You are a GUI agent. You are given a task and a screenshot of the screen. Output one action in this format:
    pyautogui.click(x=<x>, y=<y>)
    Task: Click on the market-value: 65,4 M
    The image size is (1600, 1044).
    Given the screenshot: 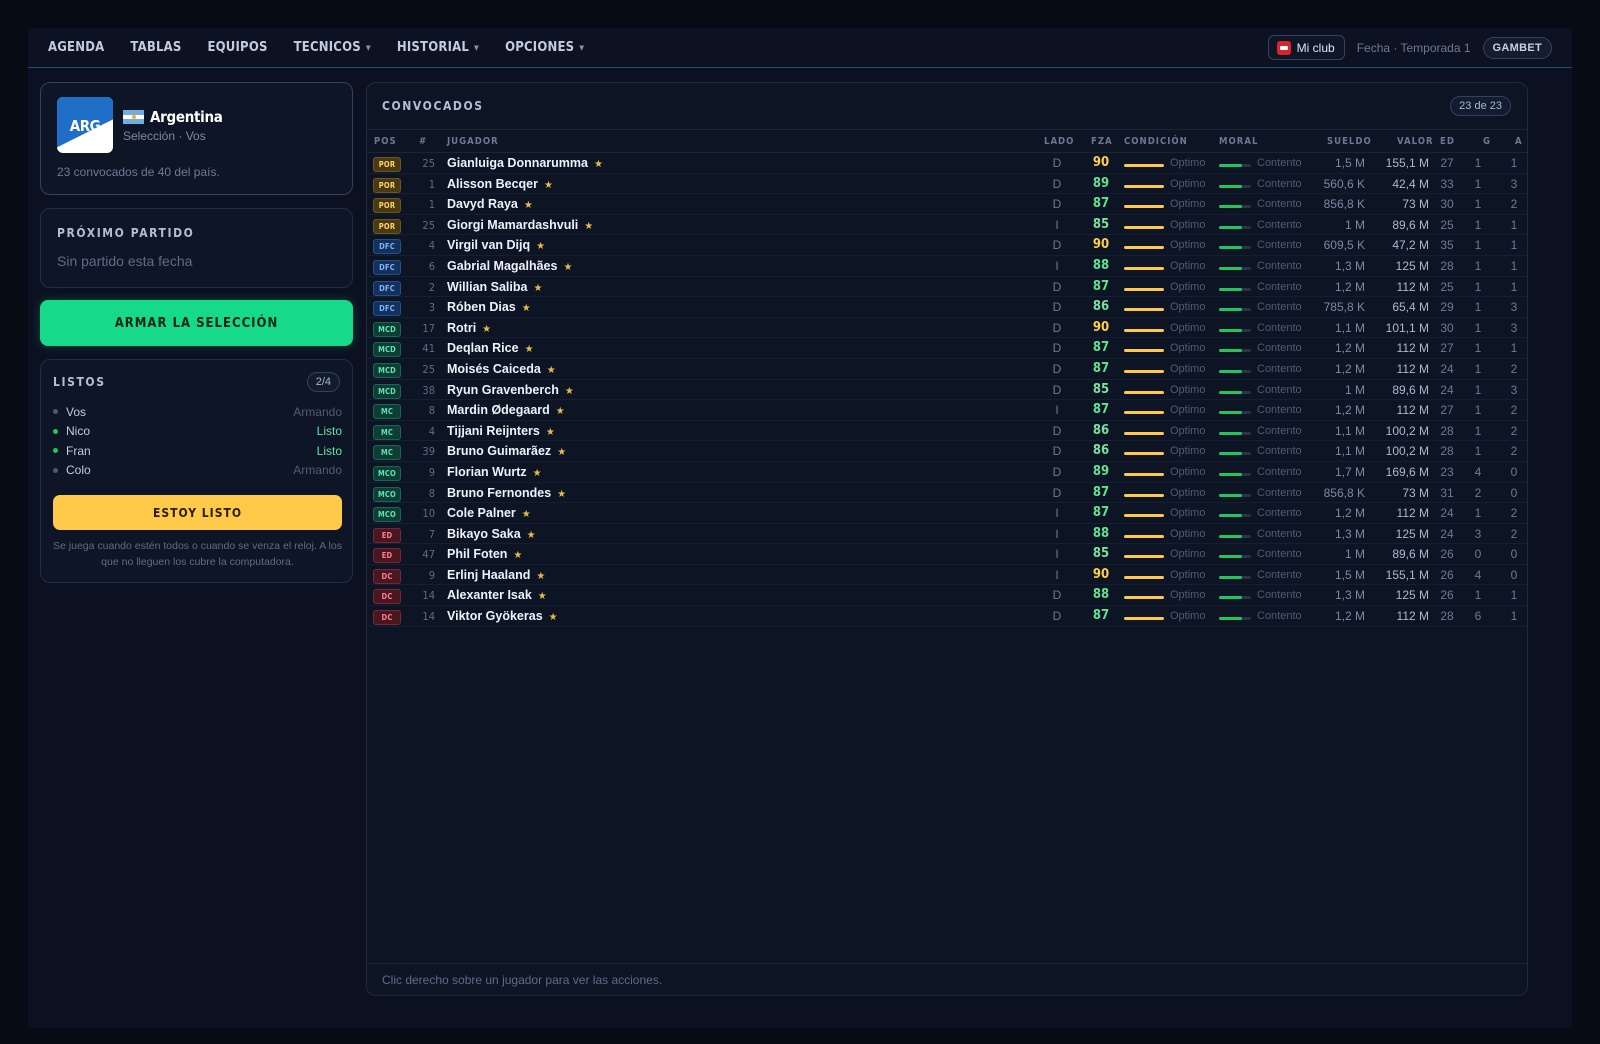 What is the action you would take?
    pyautogui.click(x=1410, y=307)
    